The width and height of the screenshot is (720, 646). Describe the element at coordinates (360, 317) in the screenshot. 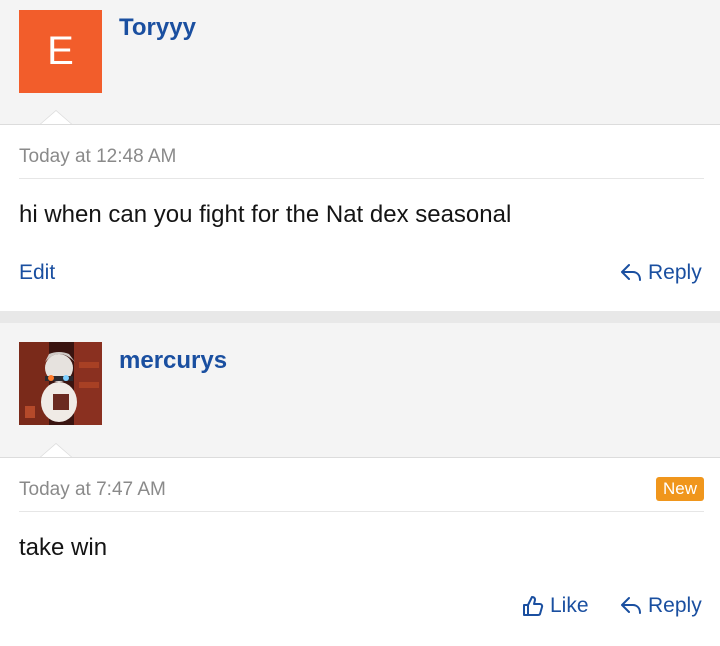

I see `post-separator` at that location.